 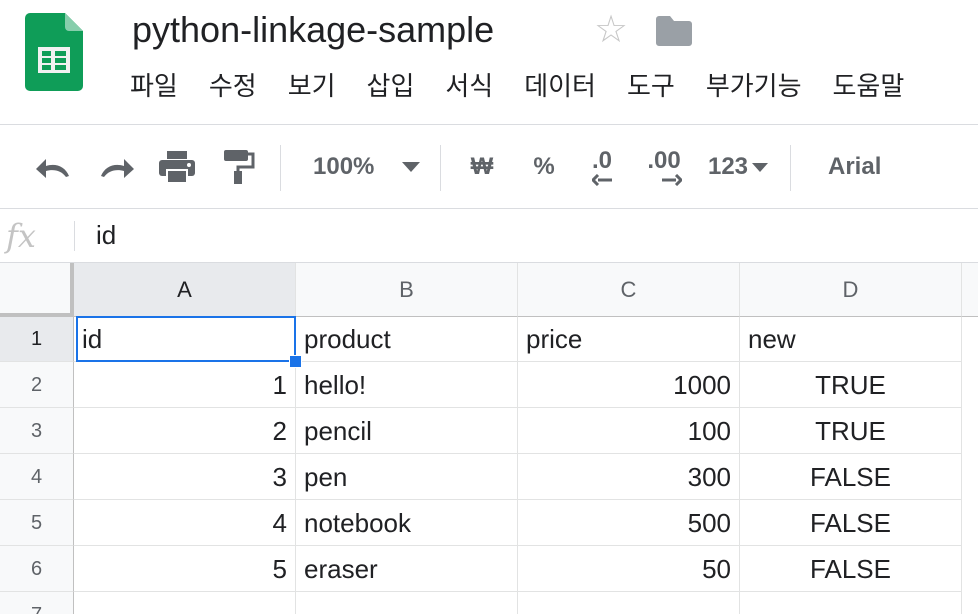 What do you see at coordinates (611, 30) in the screenshot?
I see `star-icon: ☆` at bounding box center [611, 30].